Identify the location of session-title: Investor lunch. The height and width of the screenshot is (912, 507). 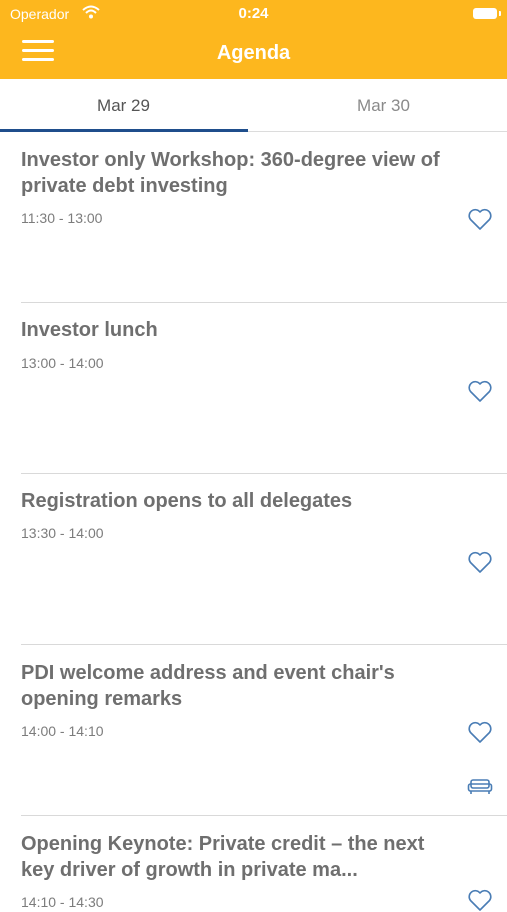
(89, 330).